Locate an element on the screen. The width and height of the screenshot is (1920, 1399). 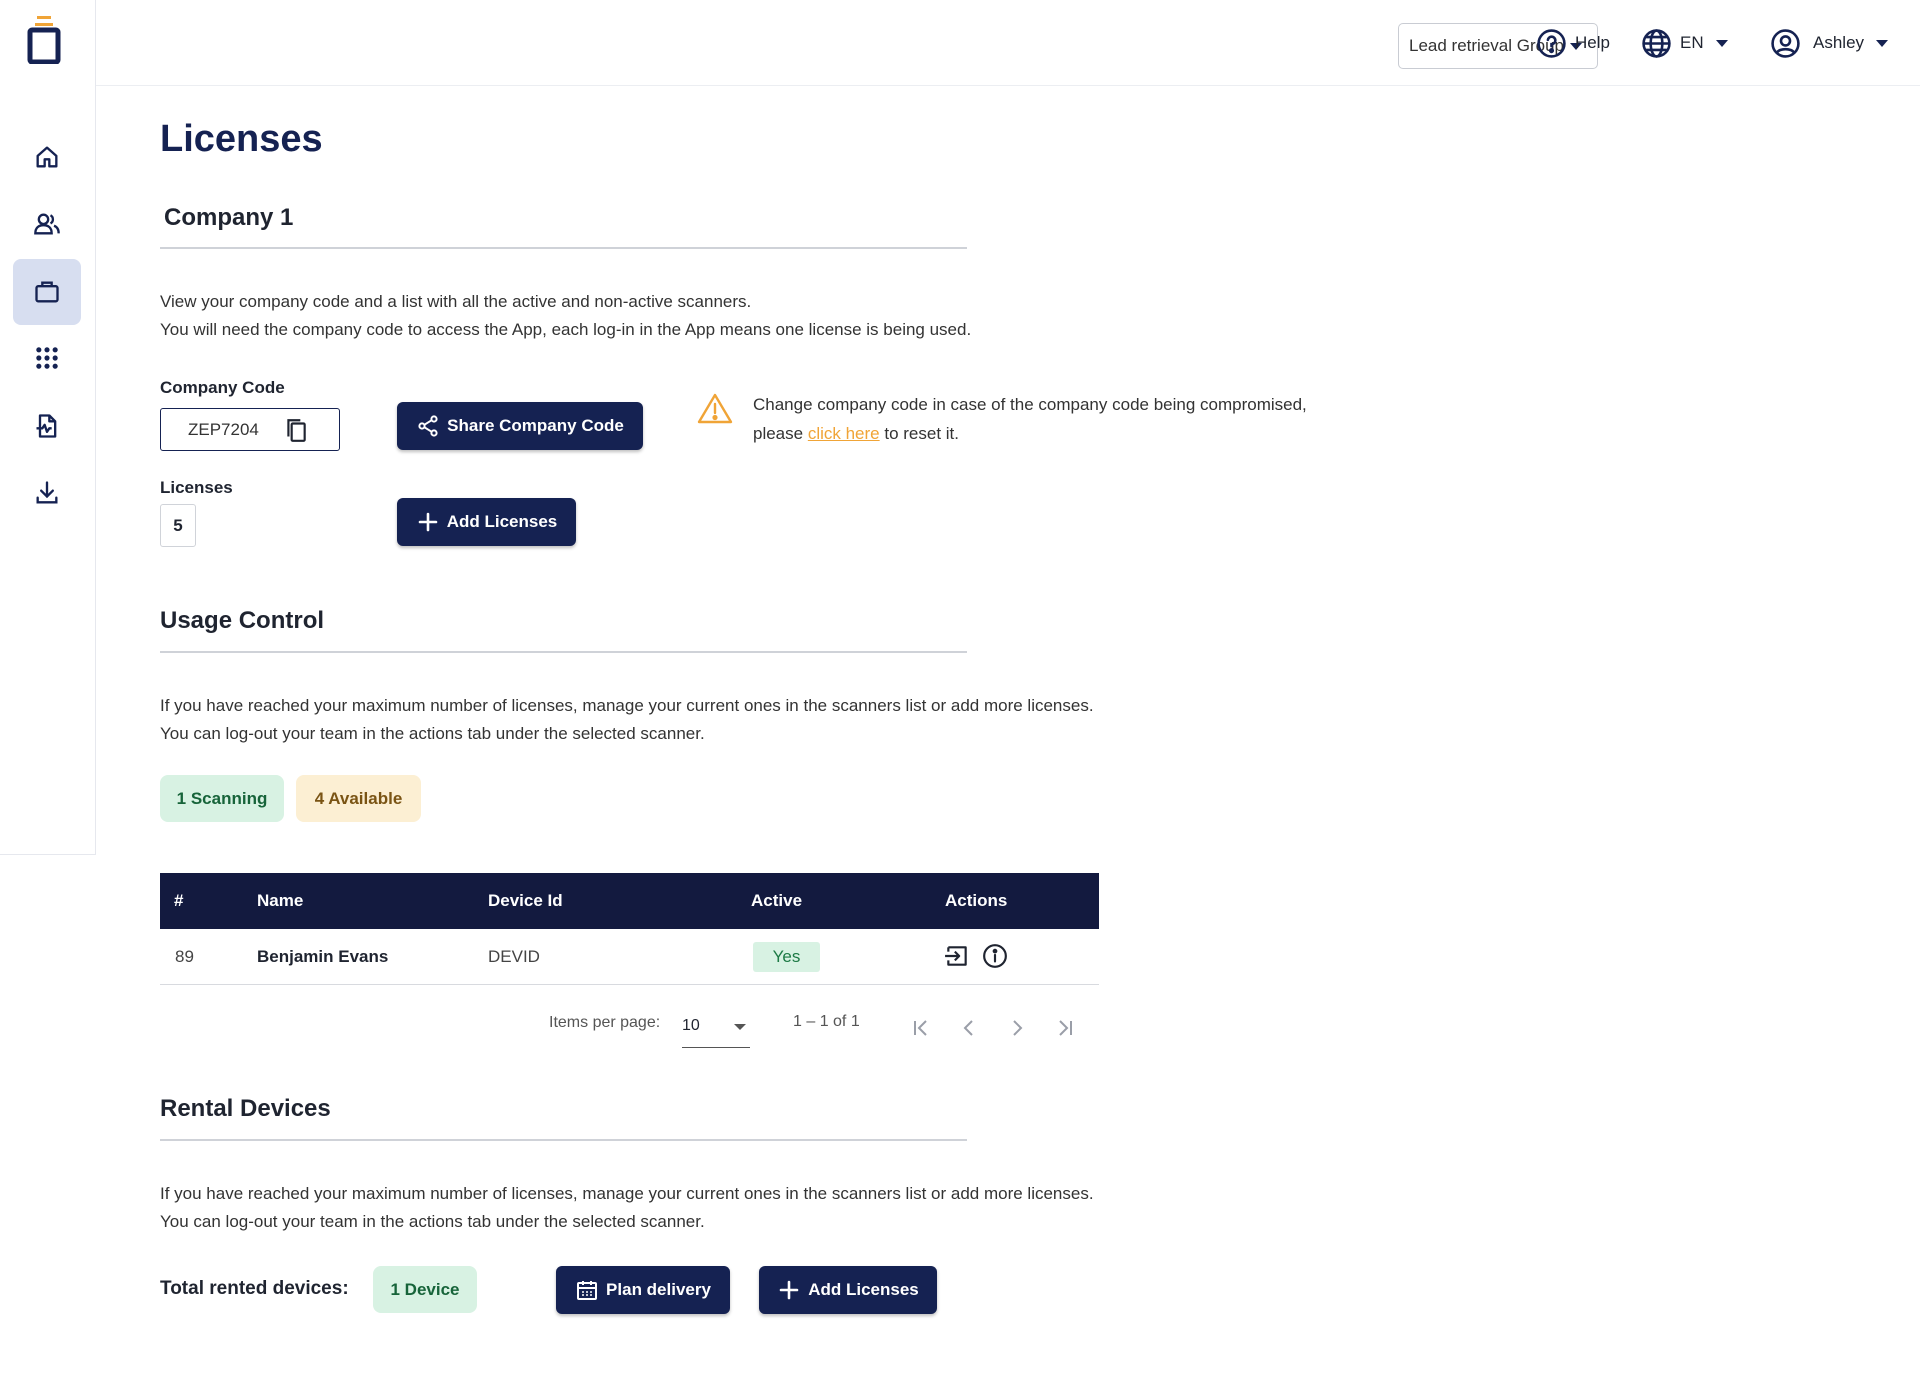
active-badge: Yes is located at coordinates (786, 957).